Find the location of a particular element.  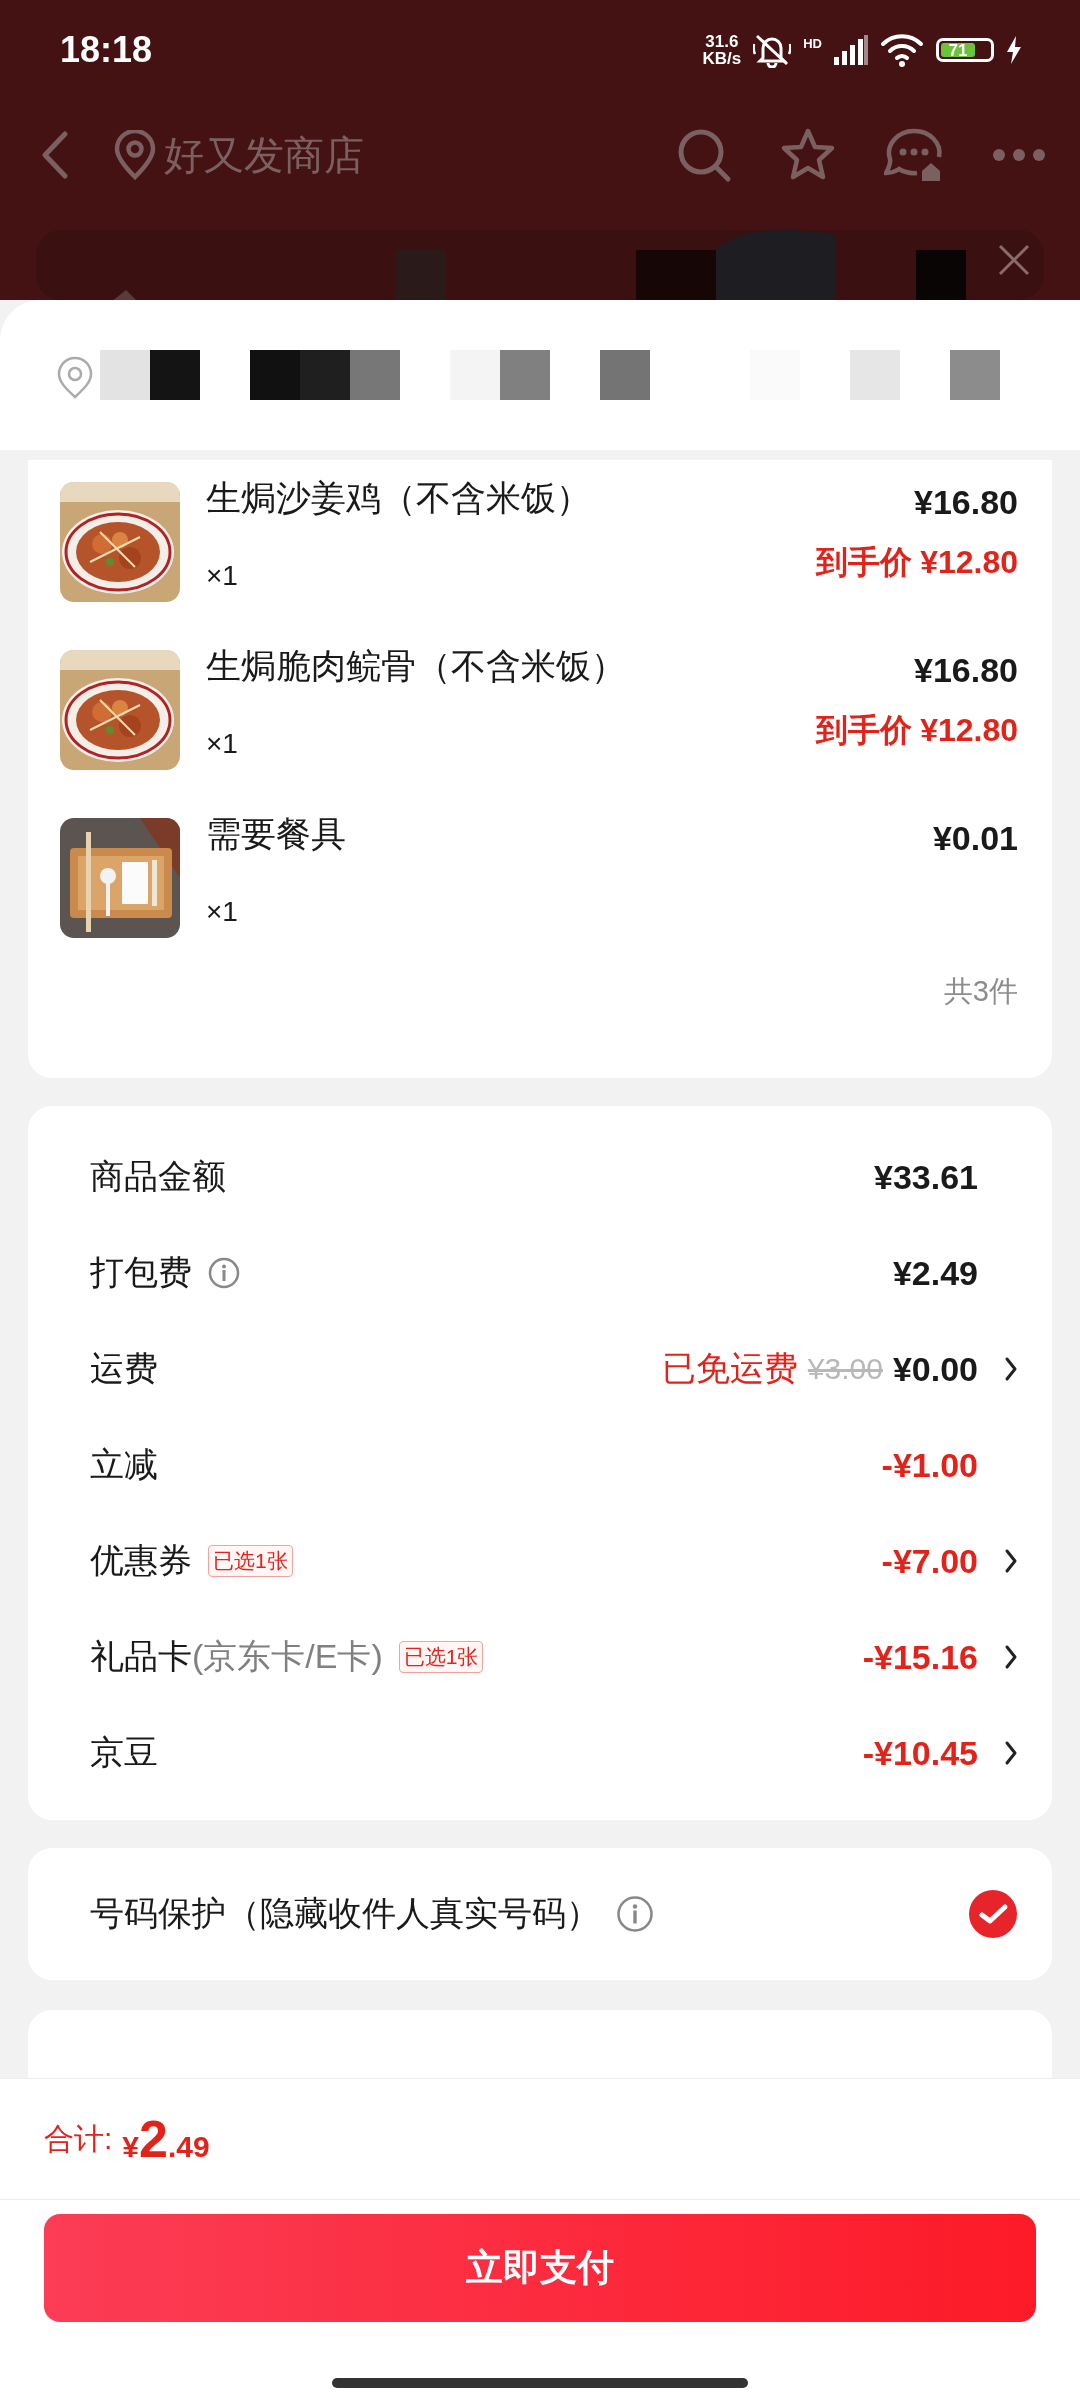

item-name: 需要餐具 is located at coordinates (276, 834).